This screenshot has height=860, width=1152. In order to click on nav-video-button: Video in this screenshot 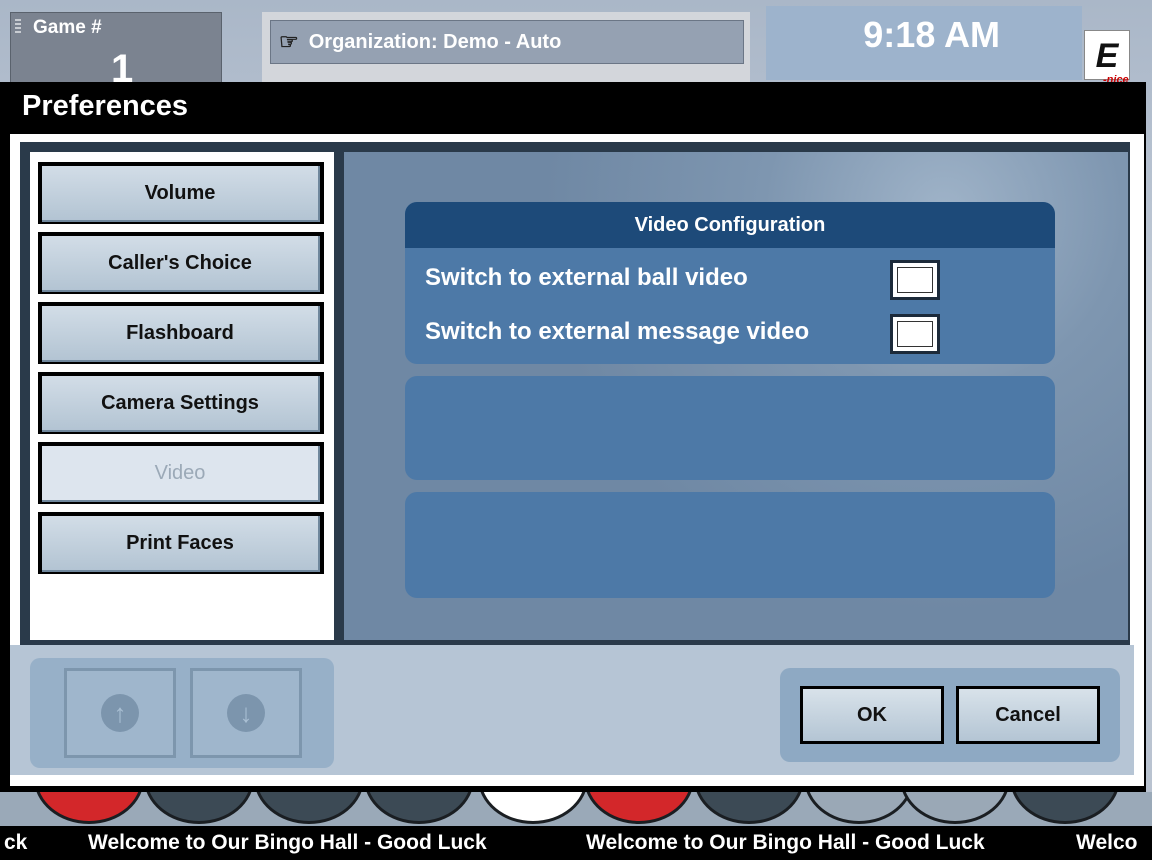, I will do `click(181, 473)`.